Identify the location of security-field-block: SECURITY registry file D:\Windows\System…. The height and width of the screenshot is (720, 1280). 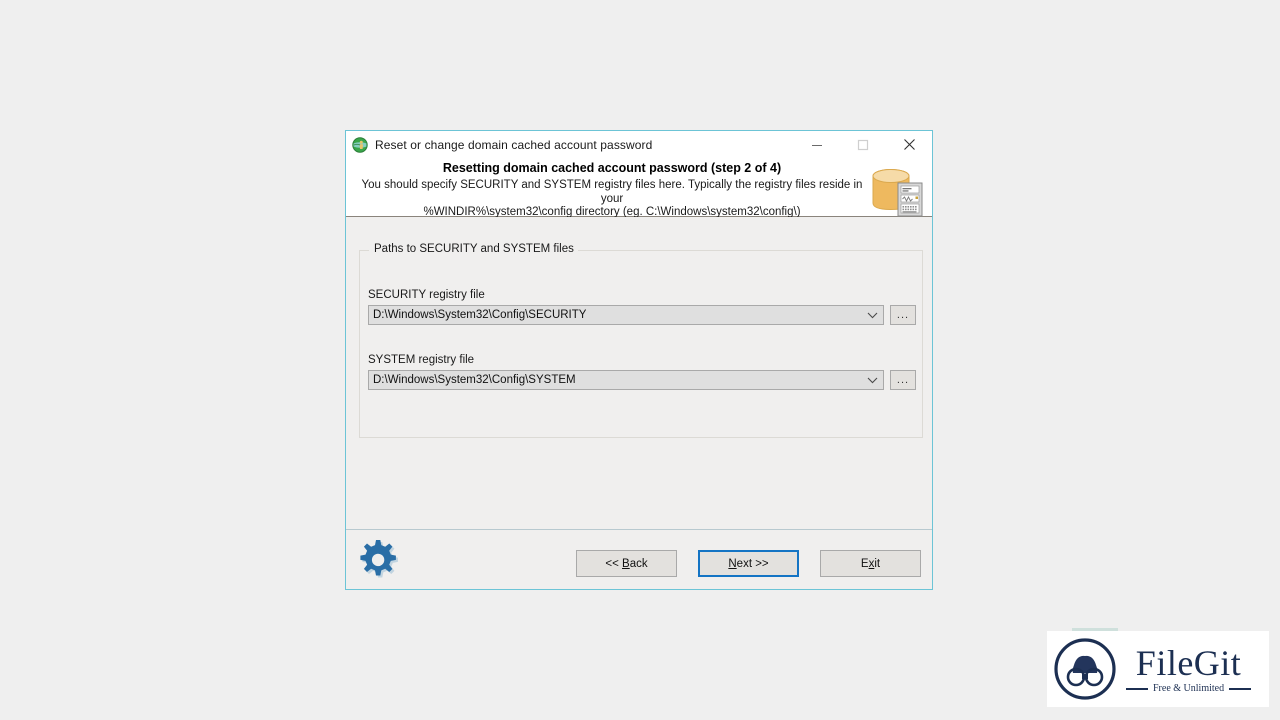
(642, 307).